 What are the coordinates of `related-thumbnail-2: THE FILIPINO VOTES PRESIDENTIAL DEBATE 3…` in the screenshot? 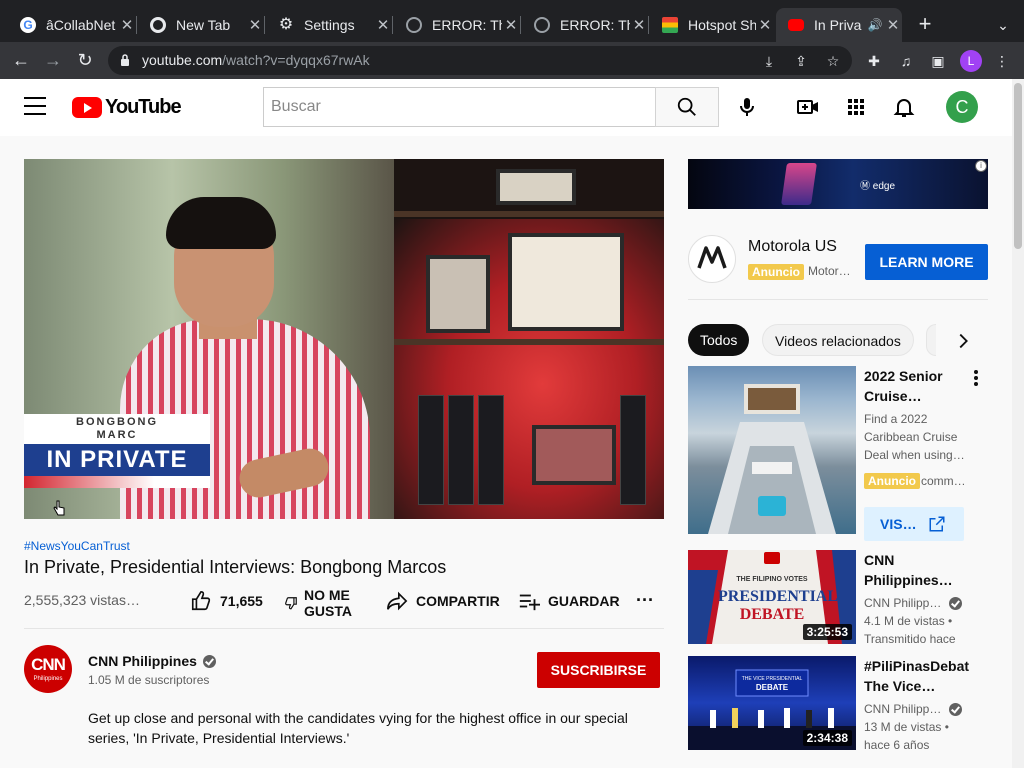 It's located at (772, 597).